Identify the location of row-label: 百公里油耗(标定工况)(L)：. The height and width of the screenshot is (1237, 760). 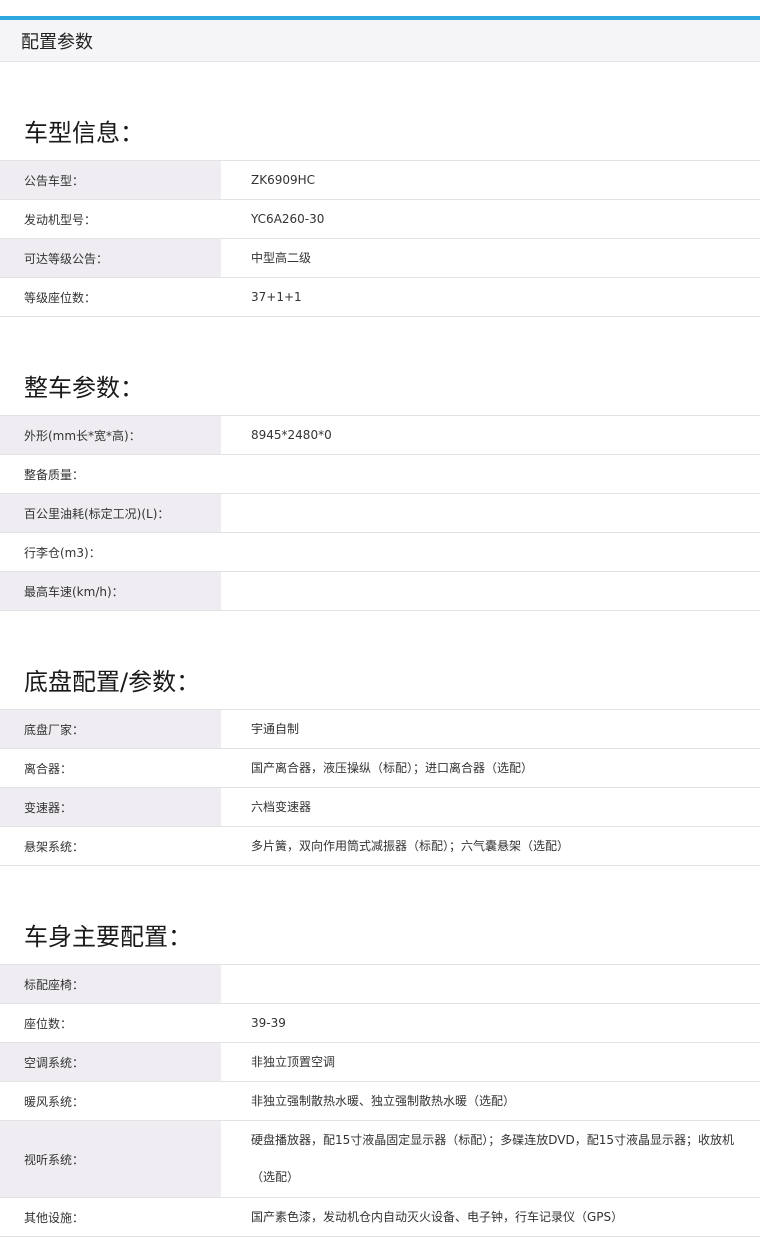
(110, 513).